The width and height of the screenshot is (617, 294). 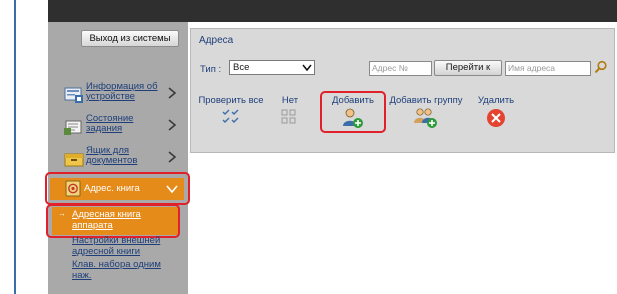 I want to click on sidebar-item-label: Информация об устройстве, so click(x=122, y=91).